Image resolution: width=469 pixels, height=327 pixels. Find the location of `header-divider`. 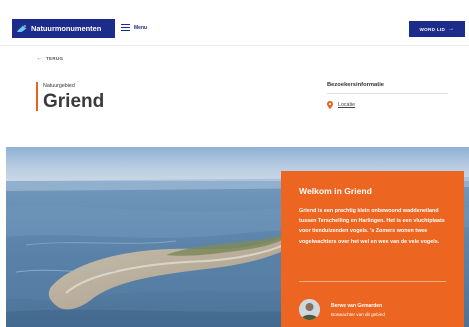

header-divider is located at coordinates (234, 45).